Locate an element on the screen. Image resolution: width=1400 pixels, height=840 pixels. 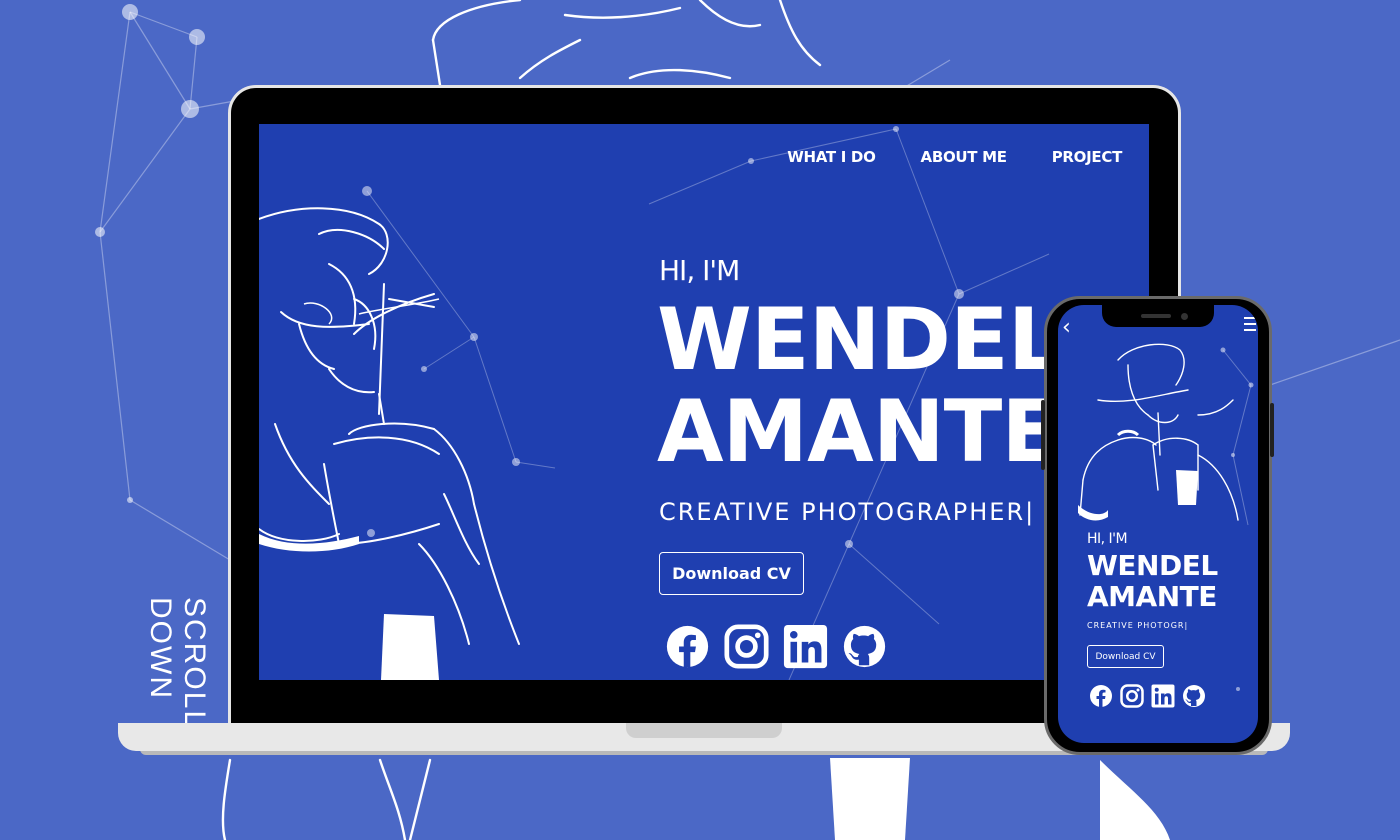
phone-side-button is located at coordinates (1272, 430).